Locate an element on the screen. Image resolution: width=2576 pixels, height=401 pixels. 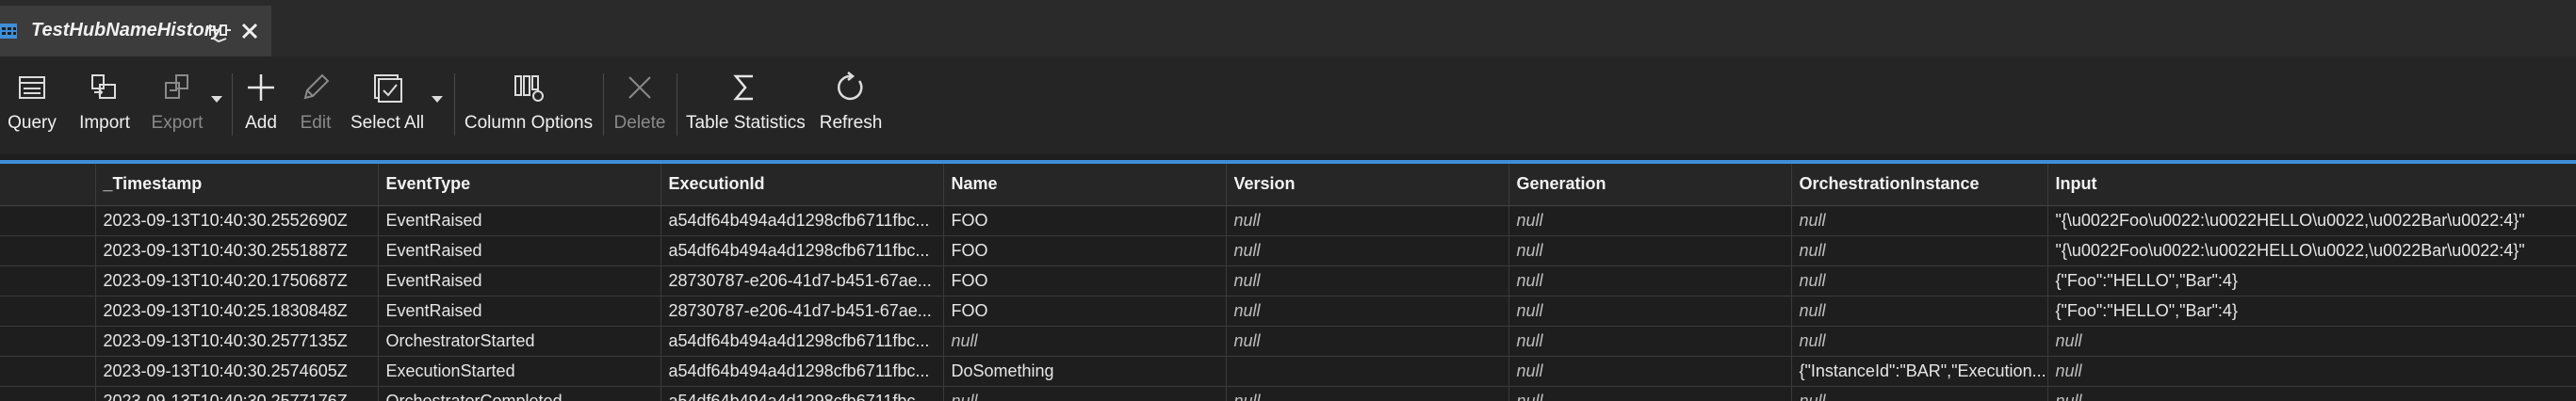
table-cell: 2023-09-13T10:40:25.1830848Z is located at coordinates (237, 311).